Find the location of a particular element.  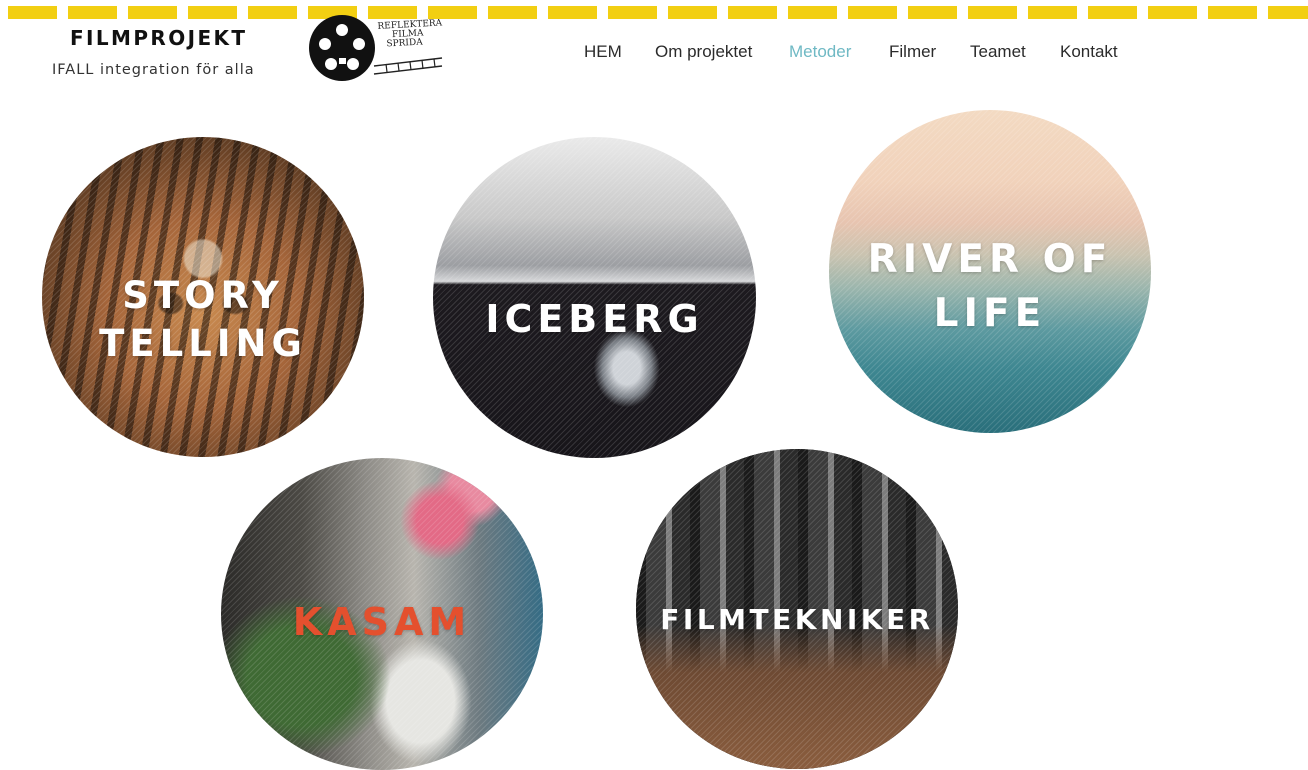

nav-item-metoder: Metoder is located at coordinates (820, 52).